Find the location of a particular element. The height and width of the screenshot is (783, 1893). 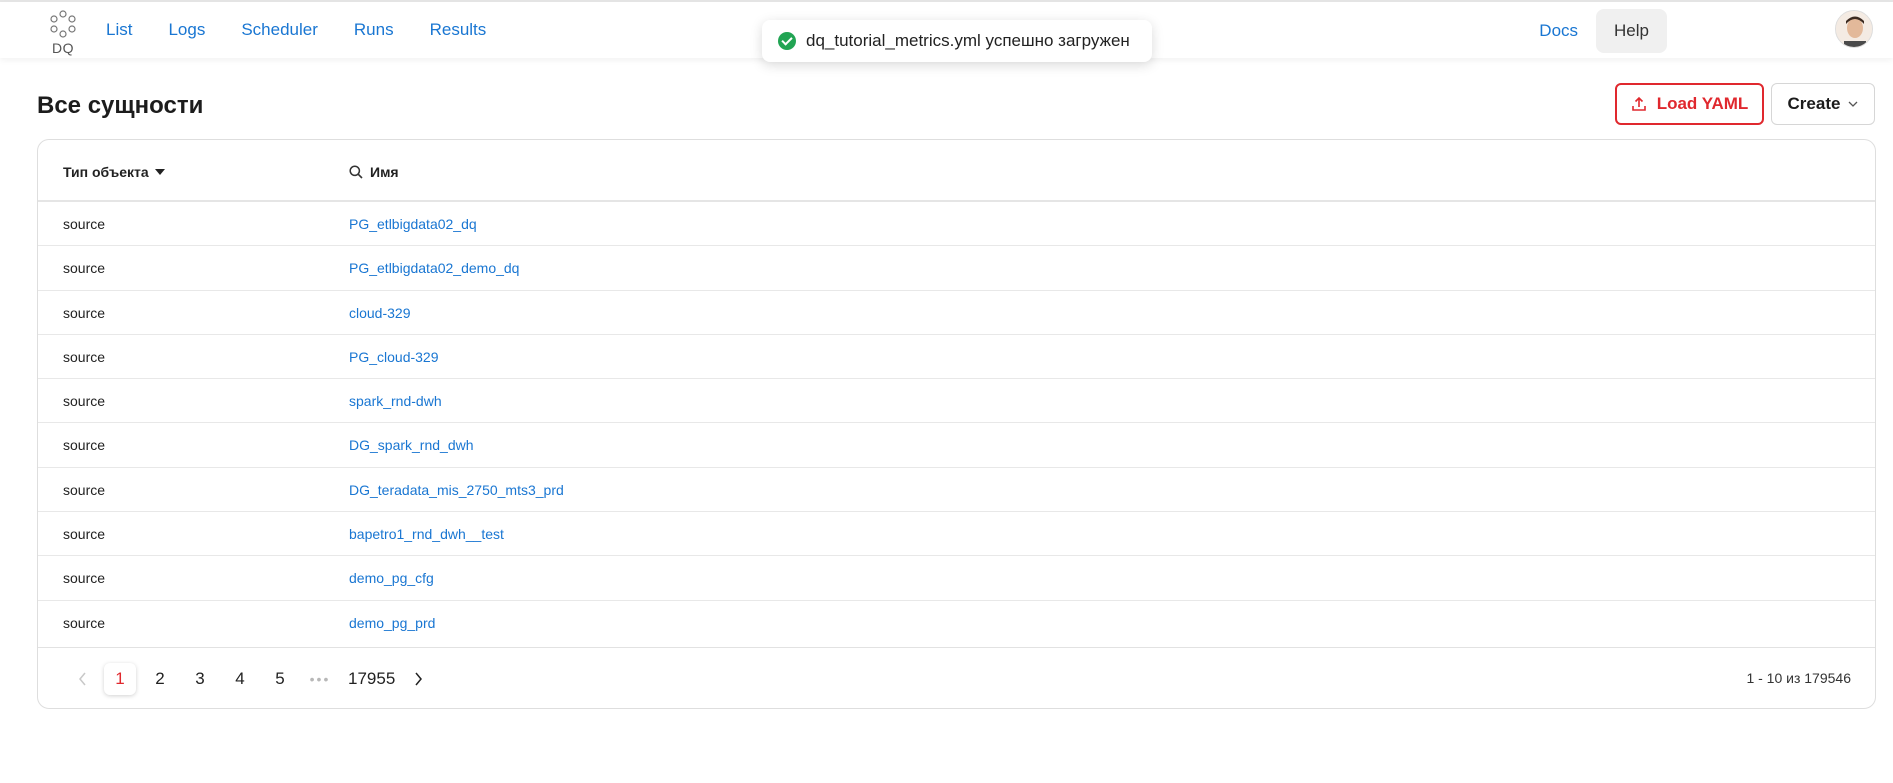

next-page-button is located at coordinates (418, 679).